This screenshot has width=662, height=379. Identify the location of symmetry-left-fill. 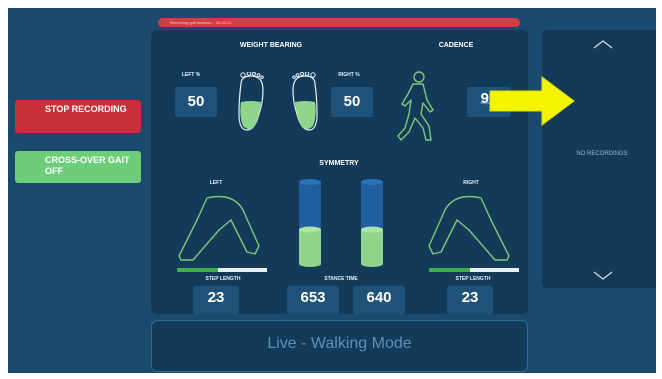
(310, 246).